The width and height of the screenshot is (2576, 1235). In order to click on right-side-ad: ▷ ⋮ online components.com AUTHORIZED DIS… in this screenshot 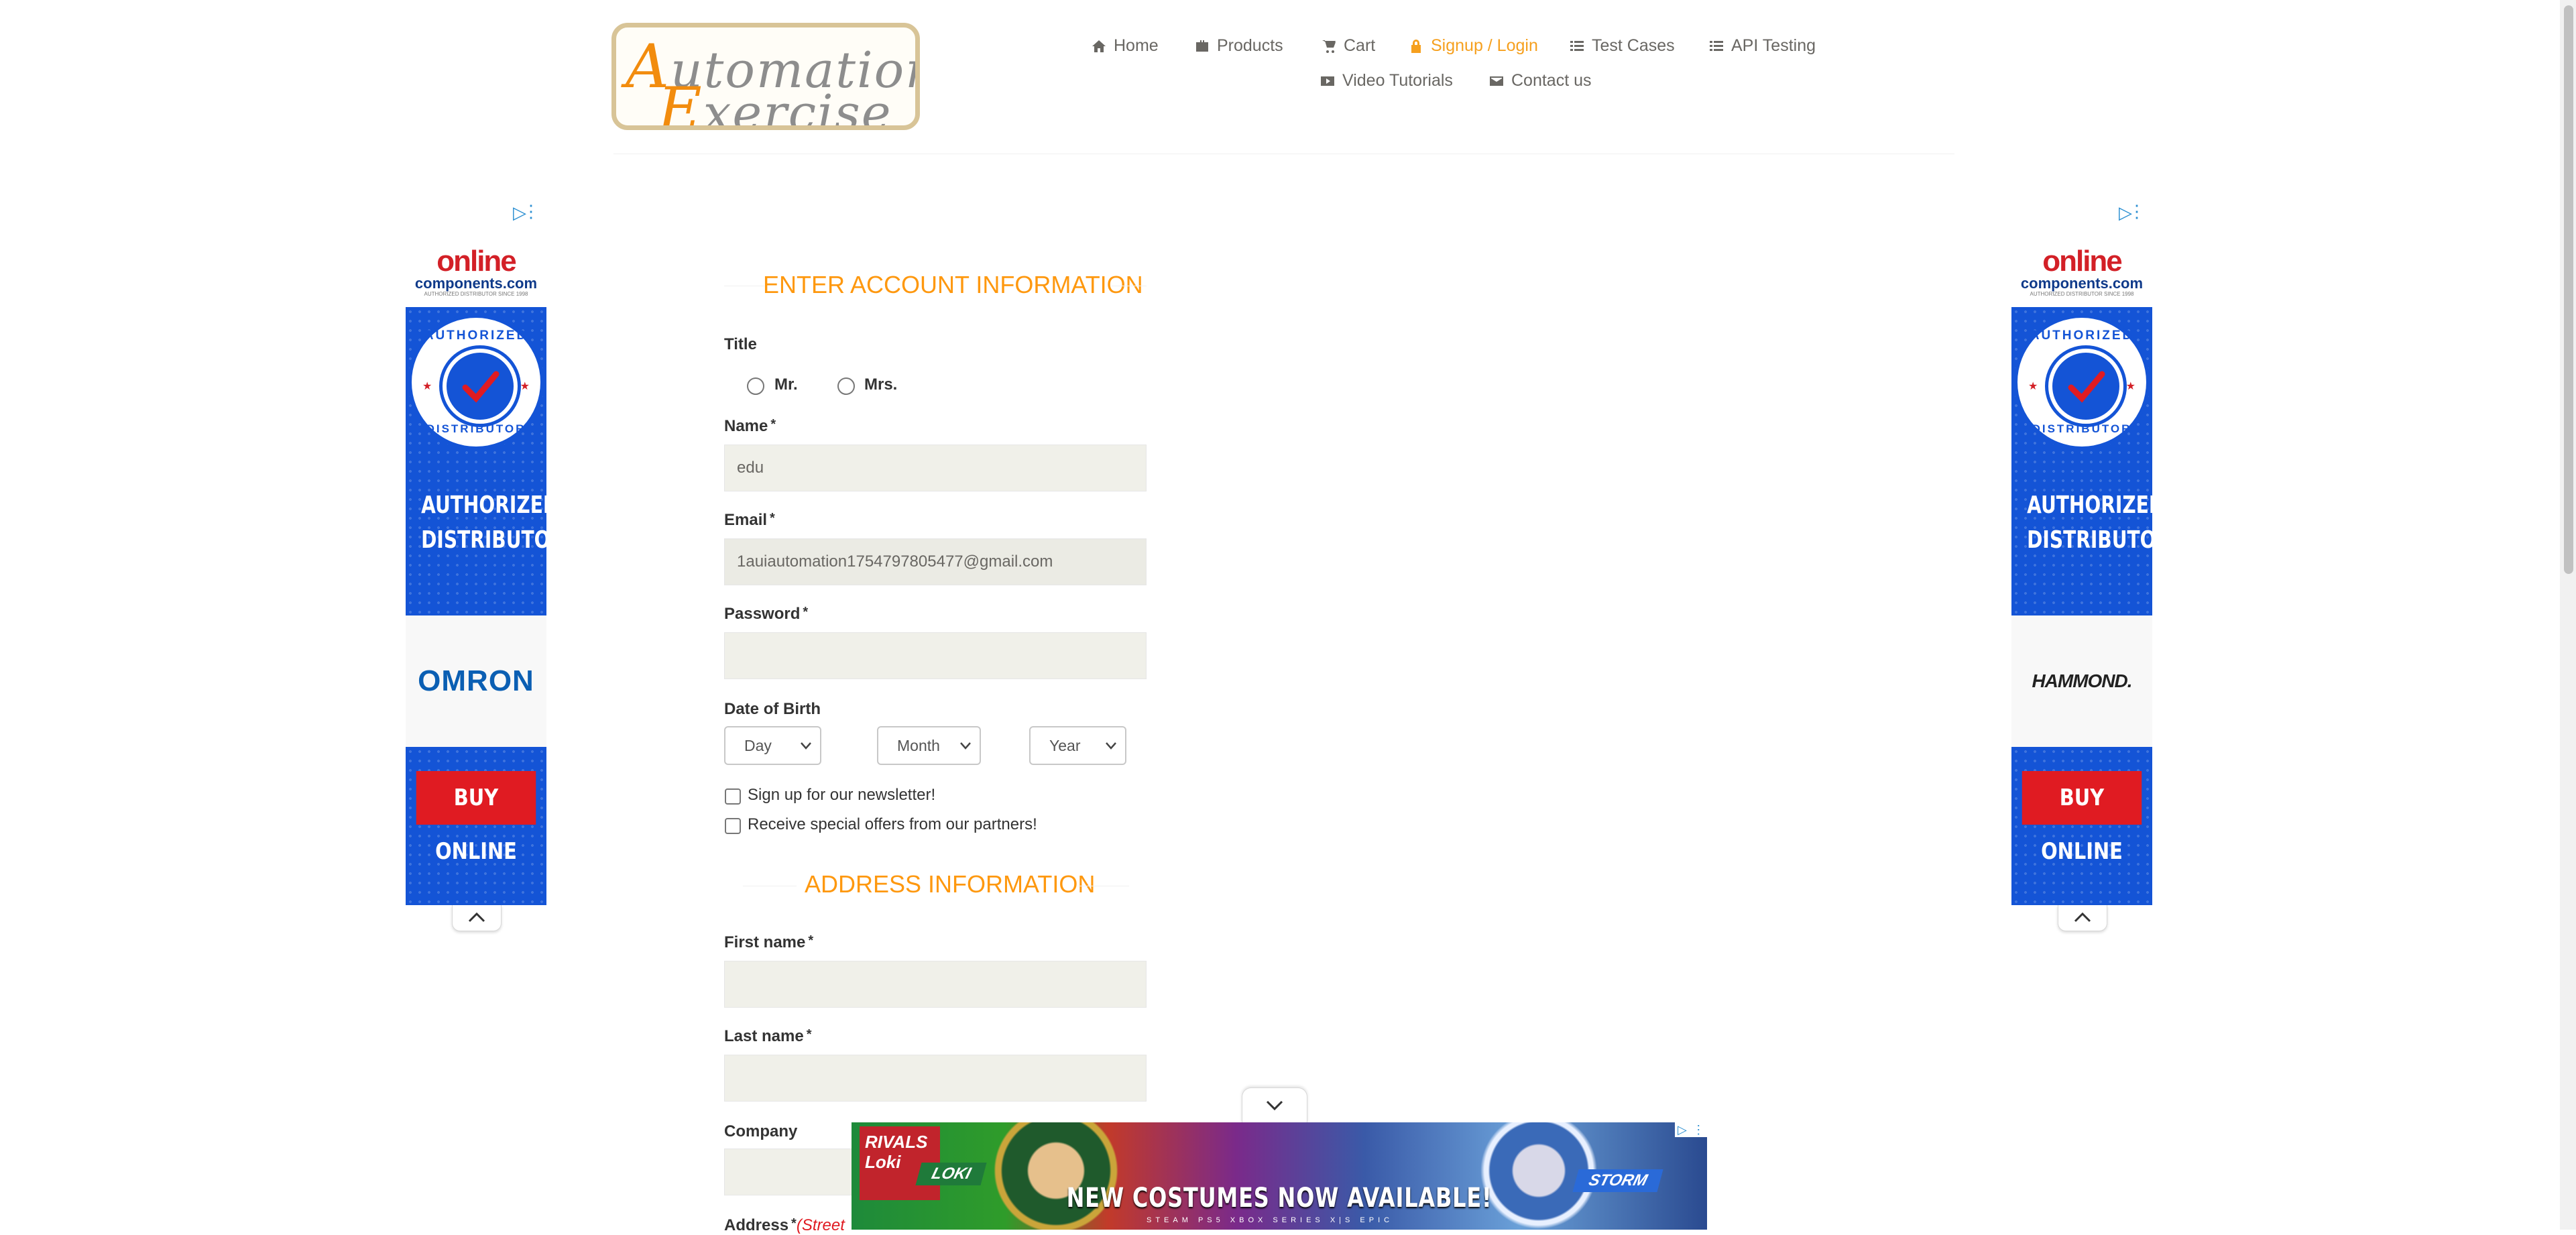, I will do `click(2081, 552)`.